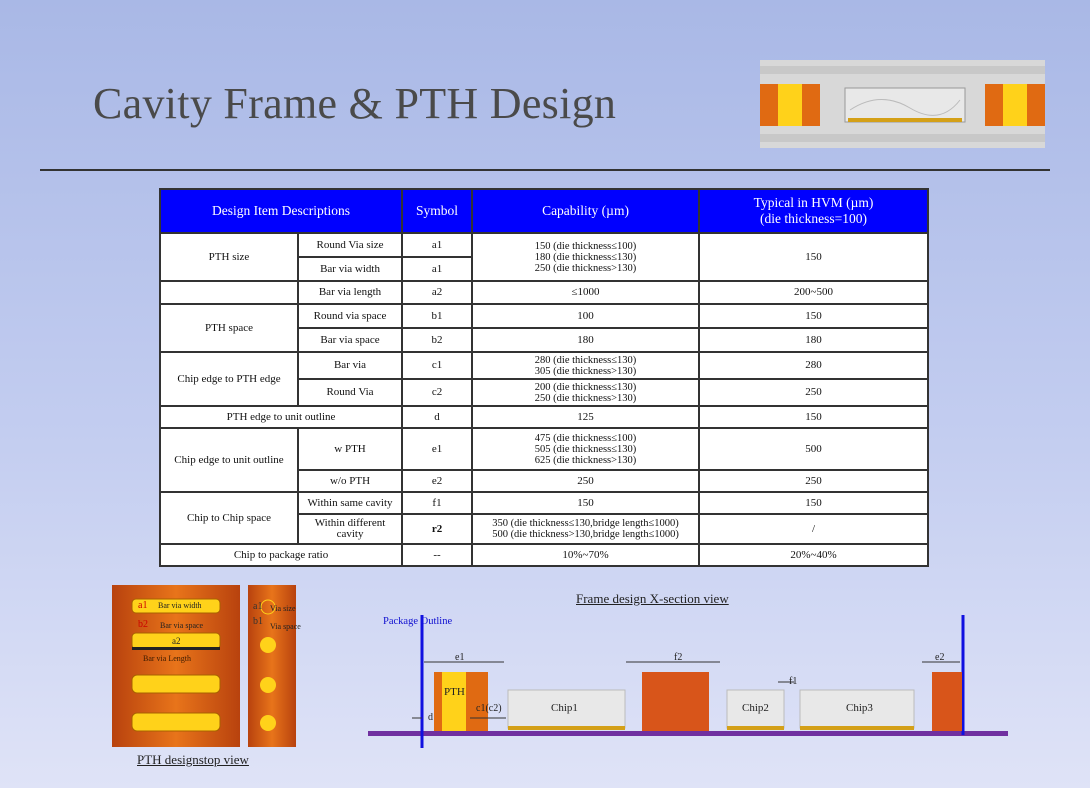 This screenshot has height=788, width=1090. I want to click on cell-symbol-e1: e1, so click(437, 449).